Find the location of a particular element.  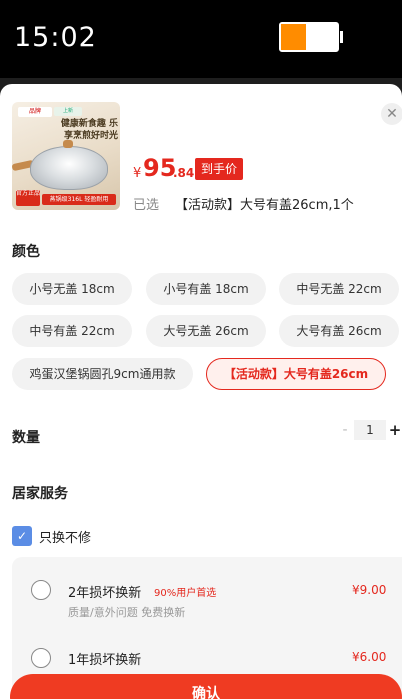

price-currency: ¥ is located at coordinates (137, 173).